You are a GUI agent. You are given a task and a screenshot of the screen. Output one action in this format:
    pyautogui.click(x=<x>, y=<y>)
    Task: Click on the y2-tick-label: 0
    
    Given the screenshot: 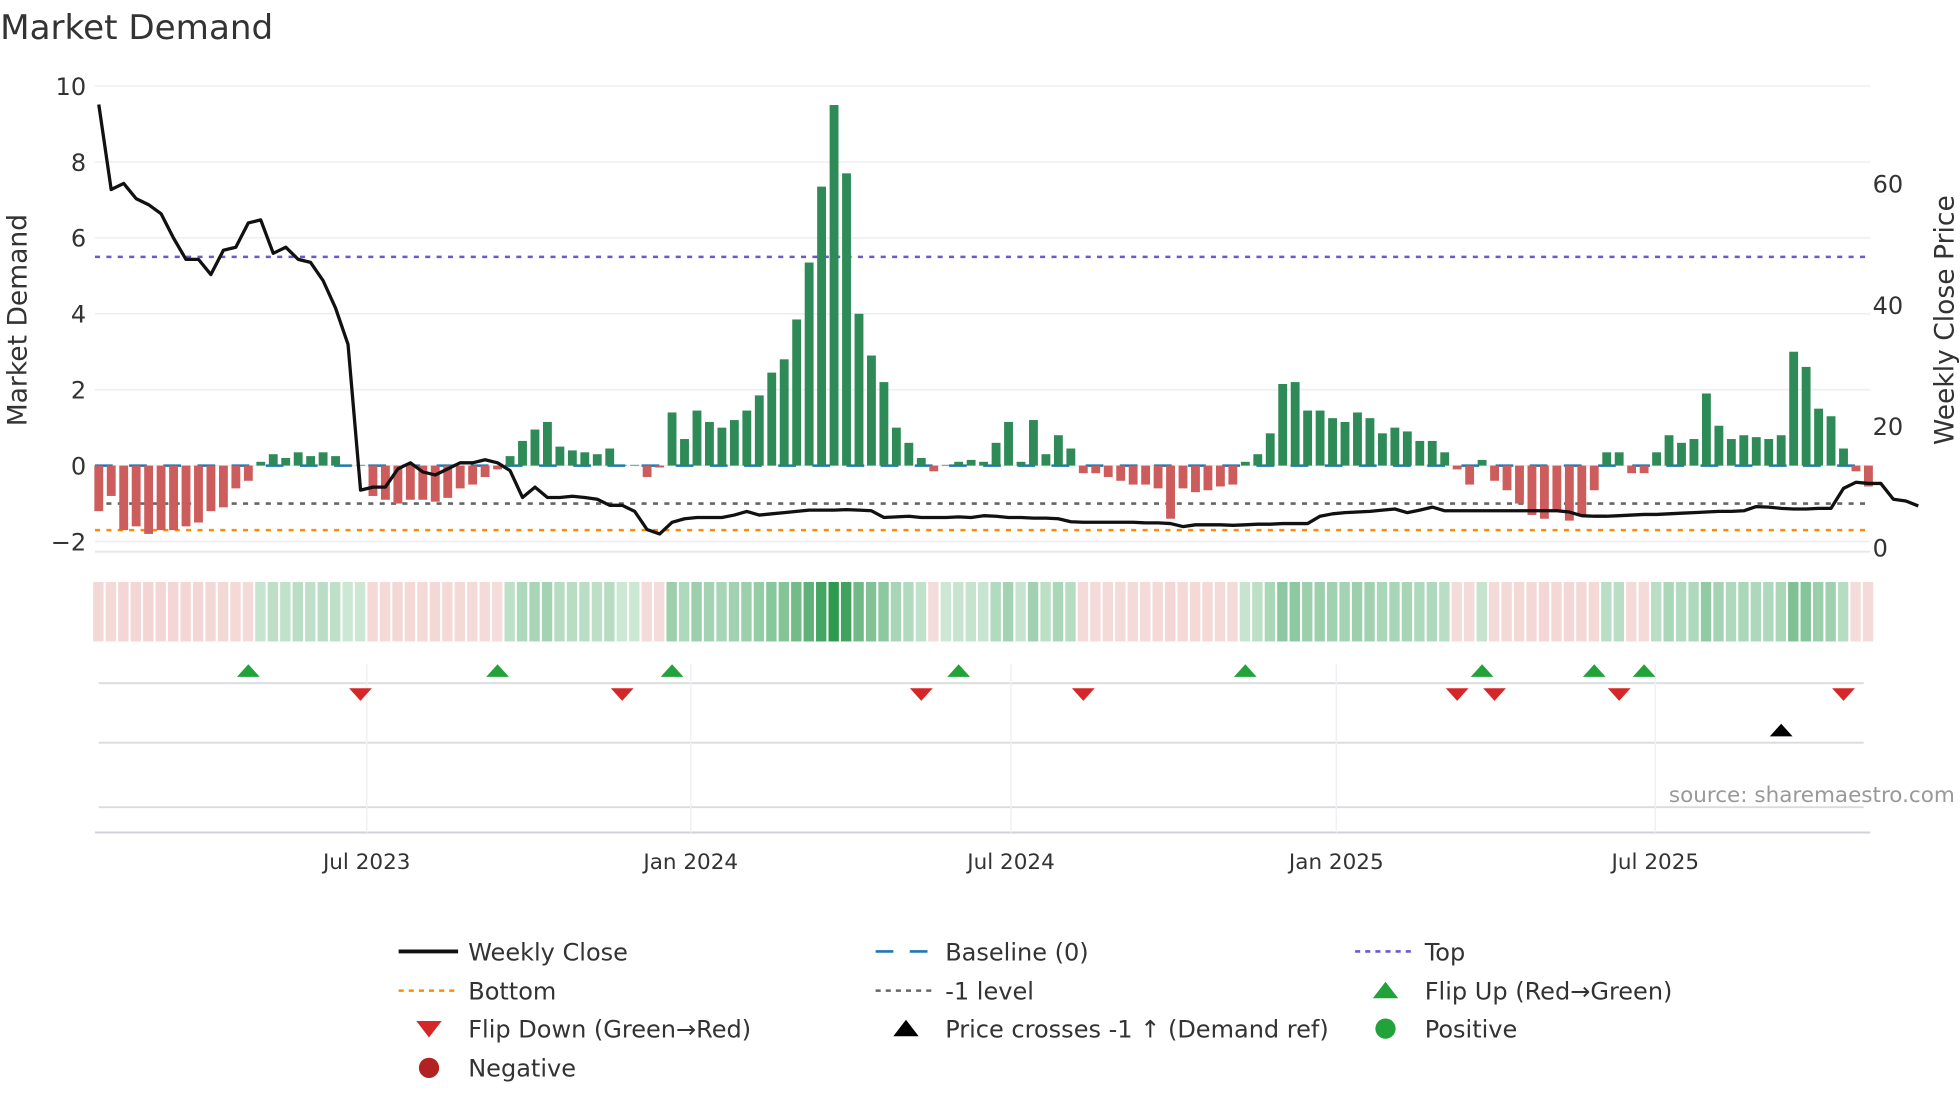 What is the action you would take?
    pyautogui.click(x=1880, y=549)
    